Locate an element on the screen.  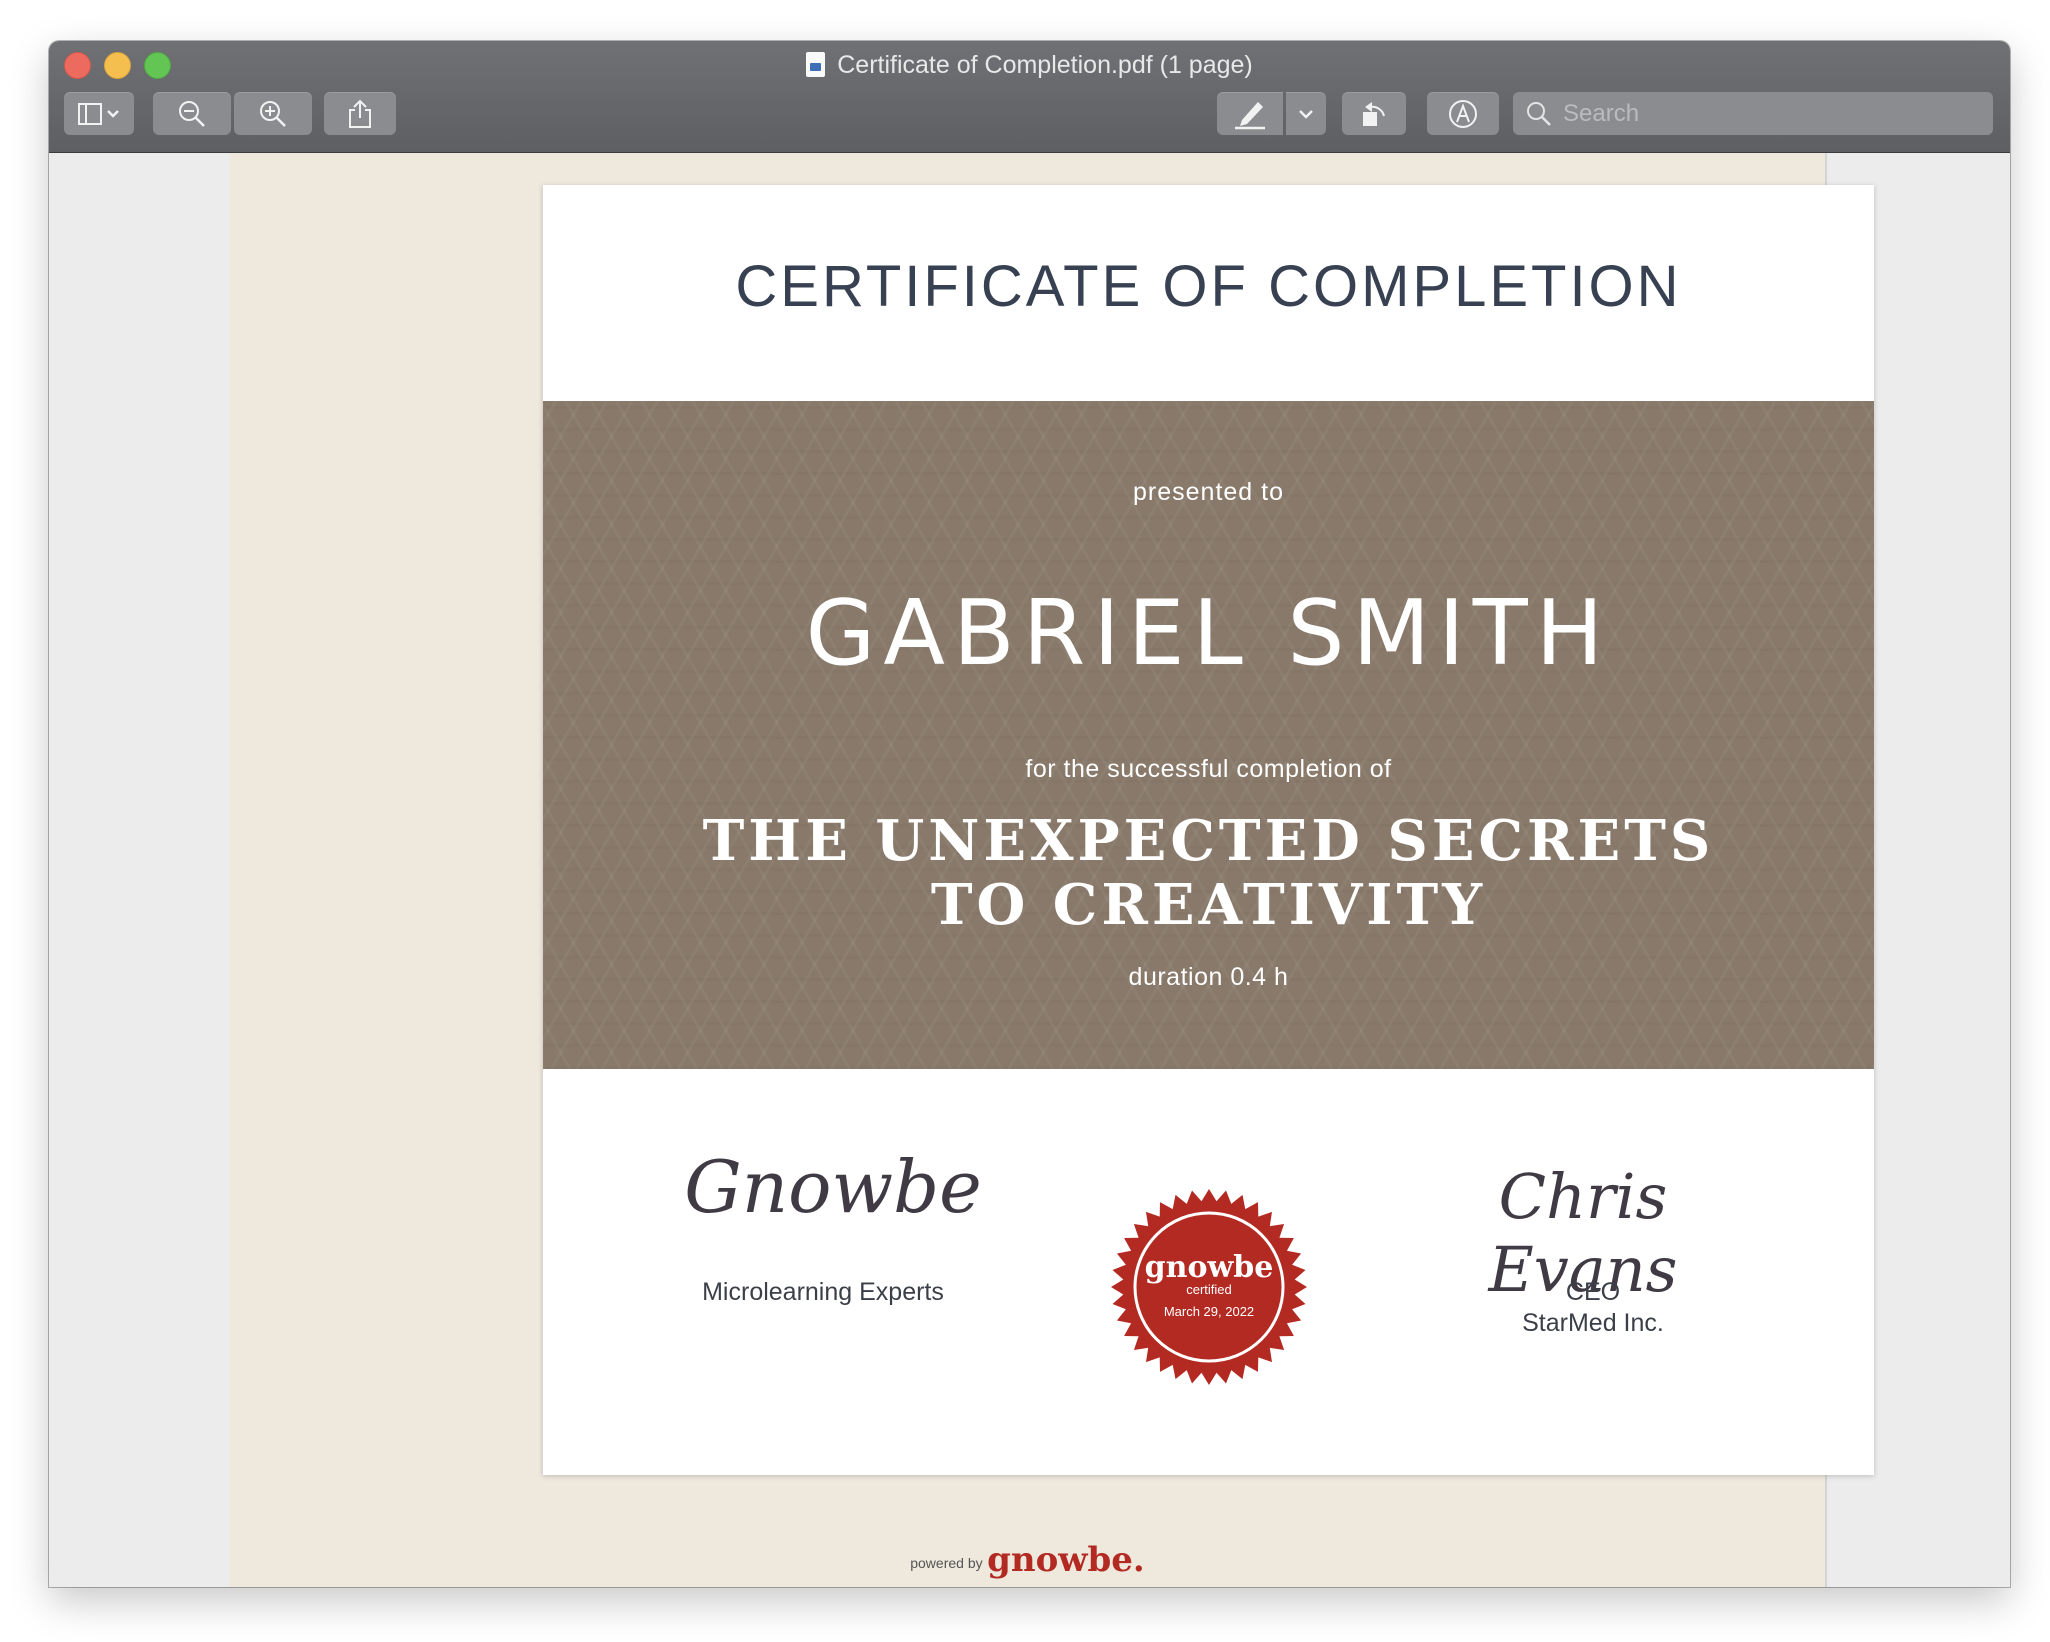
zoom-out-button is located at coordinates (192, 113).